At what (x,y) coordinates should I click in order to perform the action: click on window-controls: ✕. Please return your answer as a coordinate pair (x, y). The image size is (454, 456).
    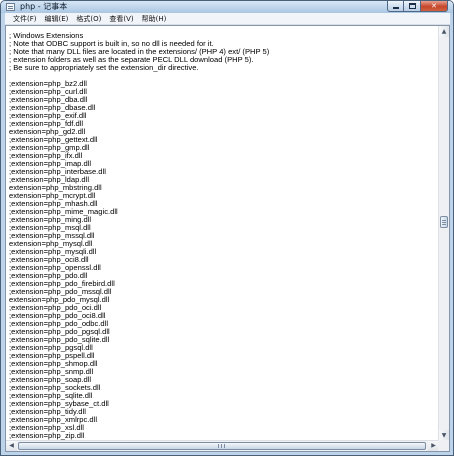
    Looking at the image, I should click on (417, 6).